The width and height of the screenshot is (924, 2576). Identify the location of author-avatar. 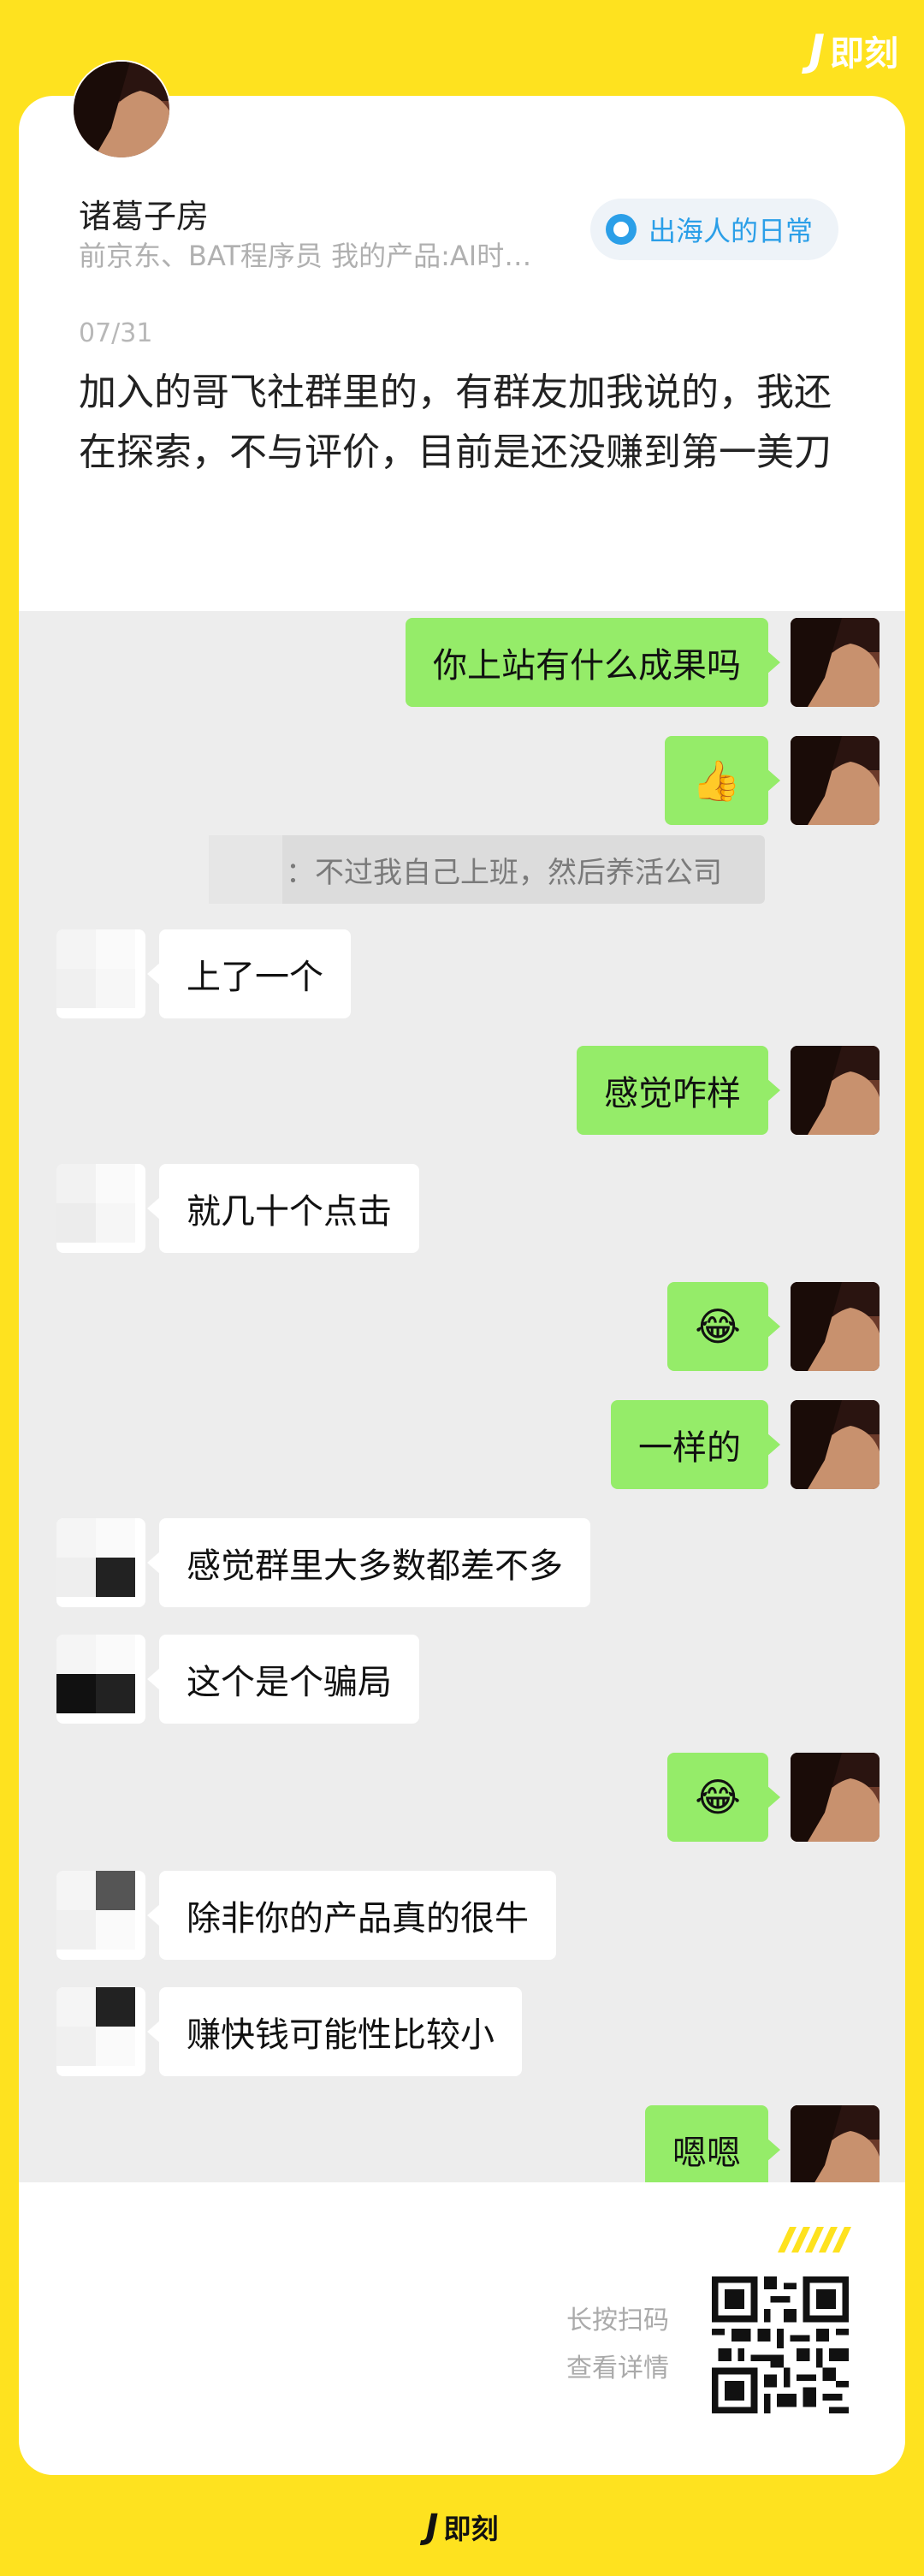
(121, 109).